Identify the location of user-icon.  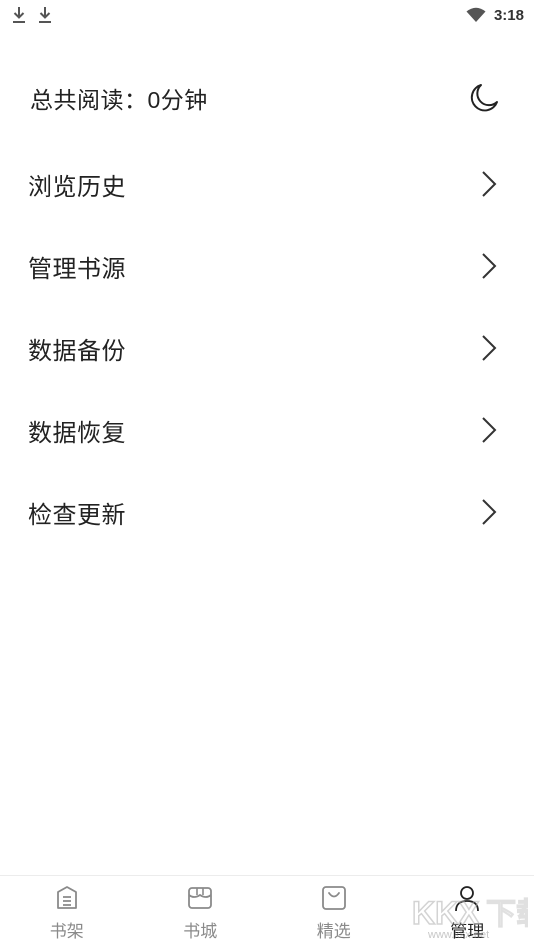
(467, 899).